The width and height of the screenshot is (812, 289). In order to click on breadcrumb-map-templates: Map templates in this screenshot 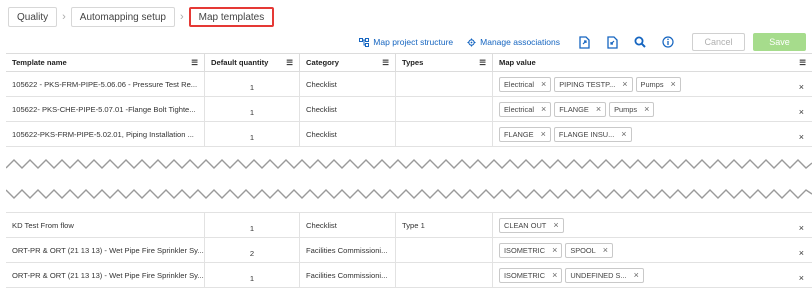, I will do `click(231, 17)`.